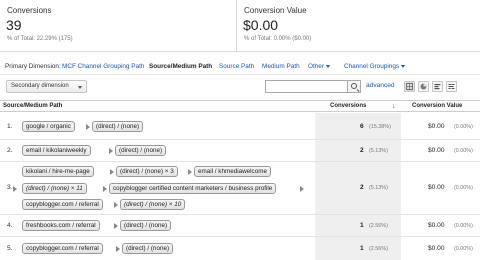 The image size is (480, 260). I want to click on dimension-divider, so click(240, 74).